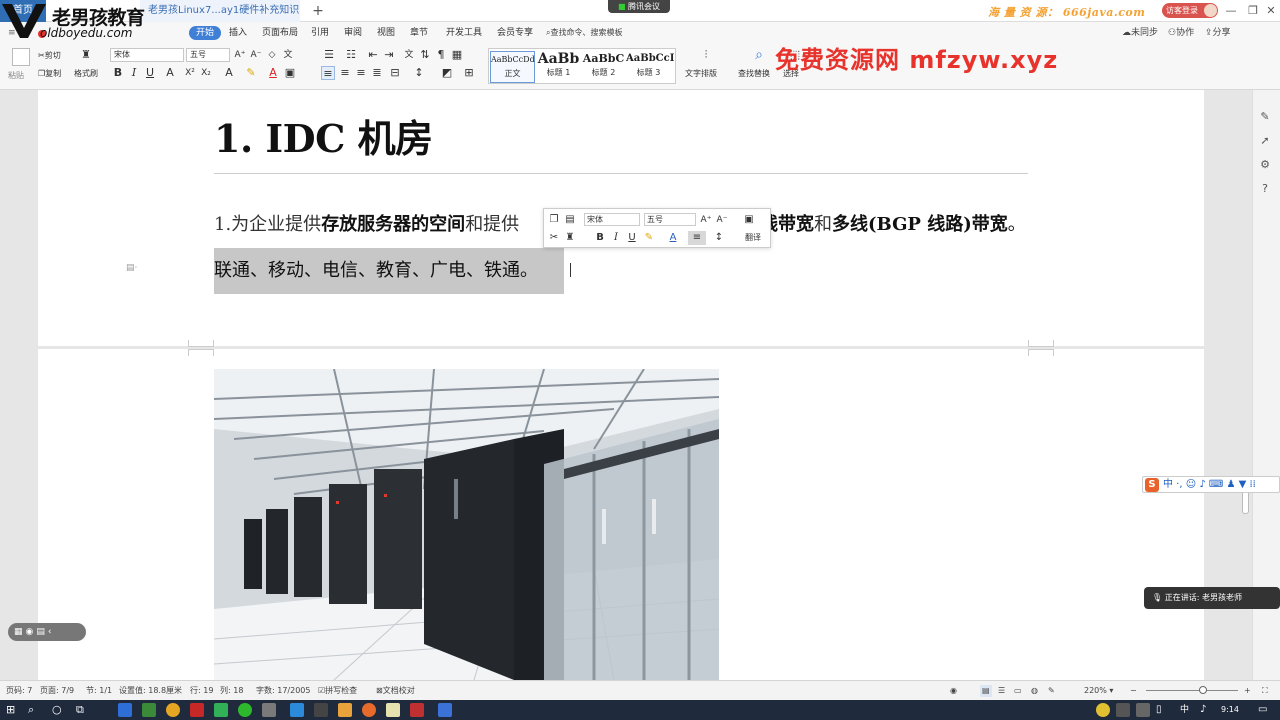  Describe the element at coordinates (697, 238) in the screenshot. I see `align-icon: ≡` at that location.